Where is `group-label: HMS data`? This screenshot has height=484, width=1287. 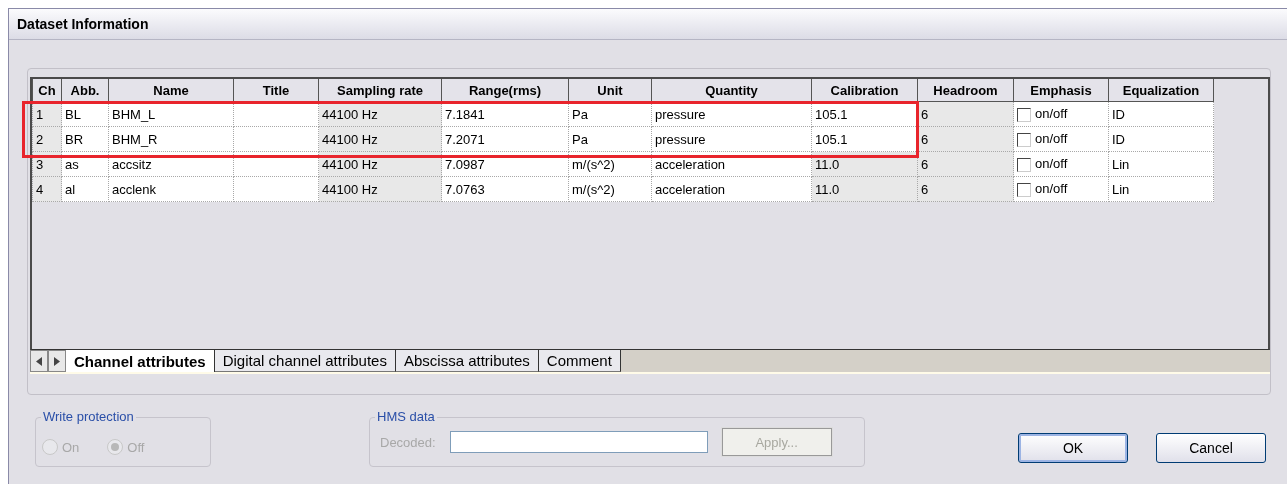 group-label: HMS data is located at coordinates (406, 416).